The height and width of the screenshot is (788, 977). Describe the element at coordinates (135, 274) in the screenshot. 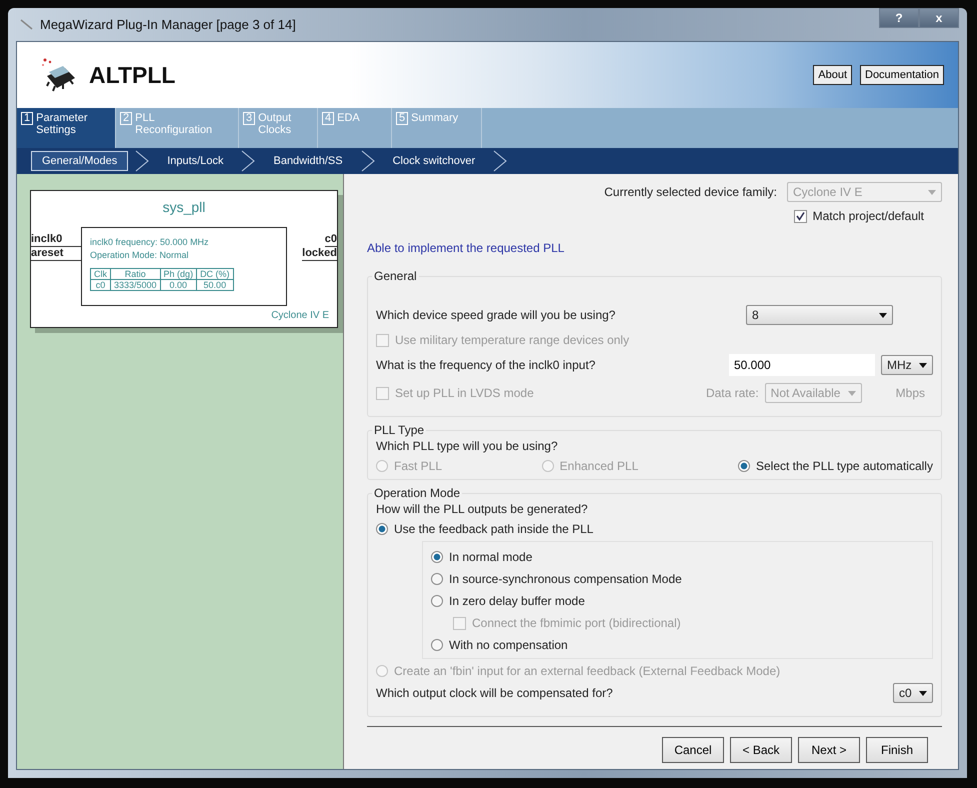

I see `column-header: Ratio` at that location.